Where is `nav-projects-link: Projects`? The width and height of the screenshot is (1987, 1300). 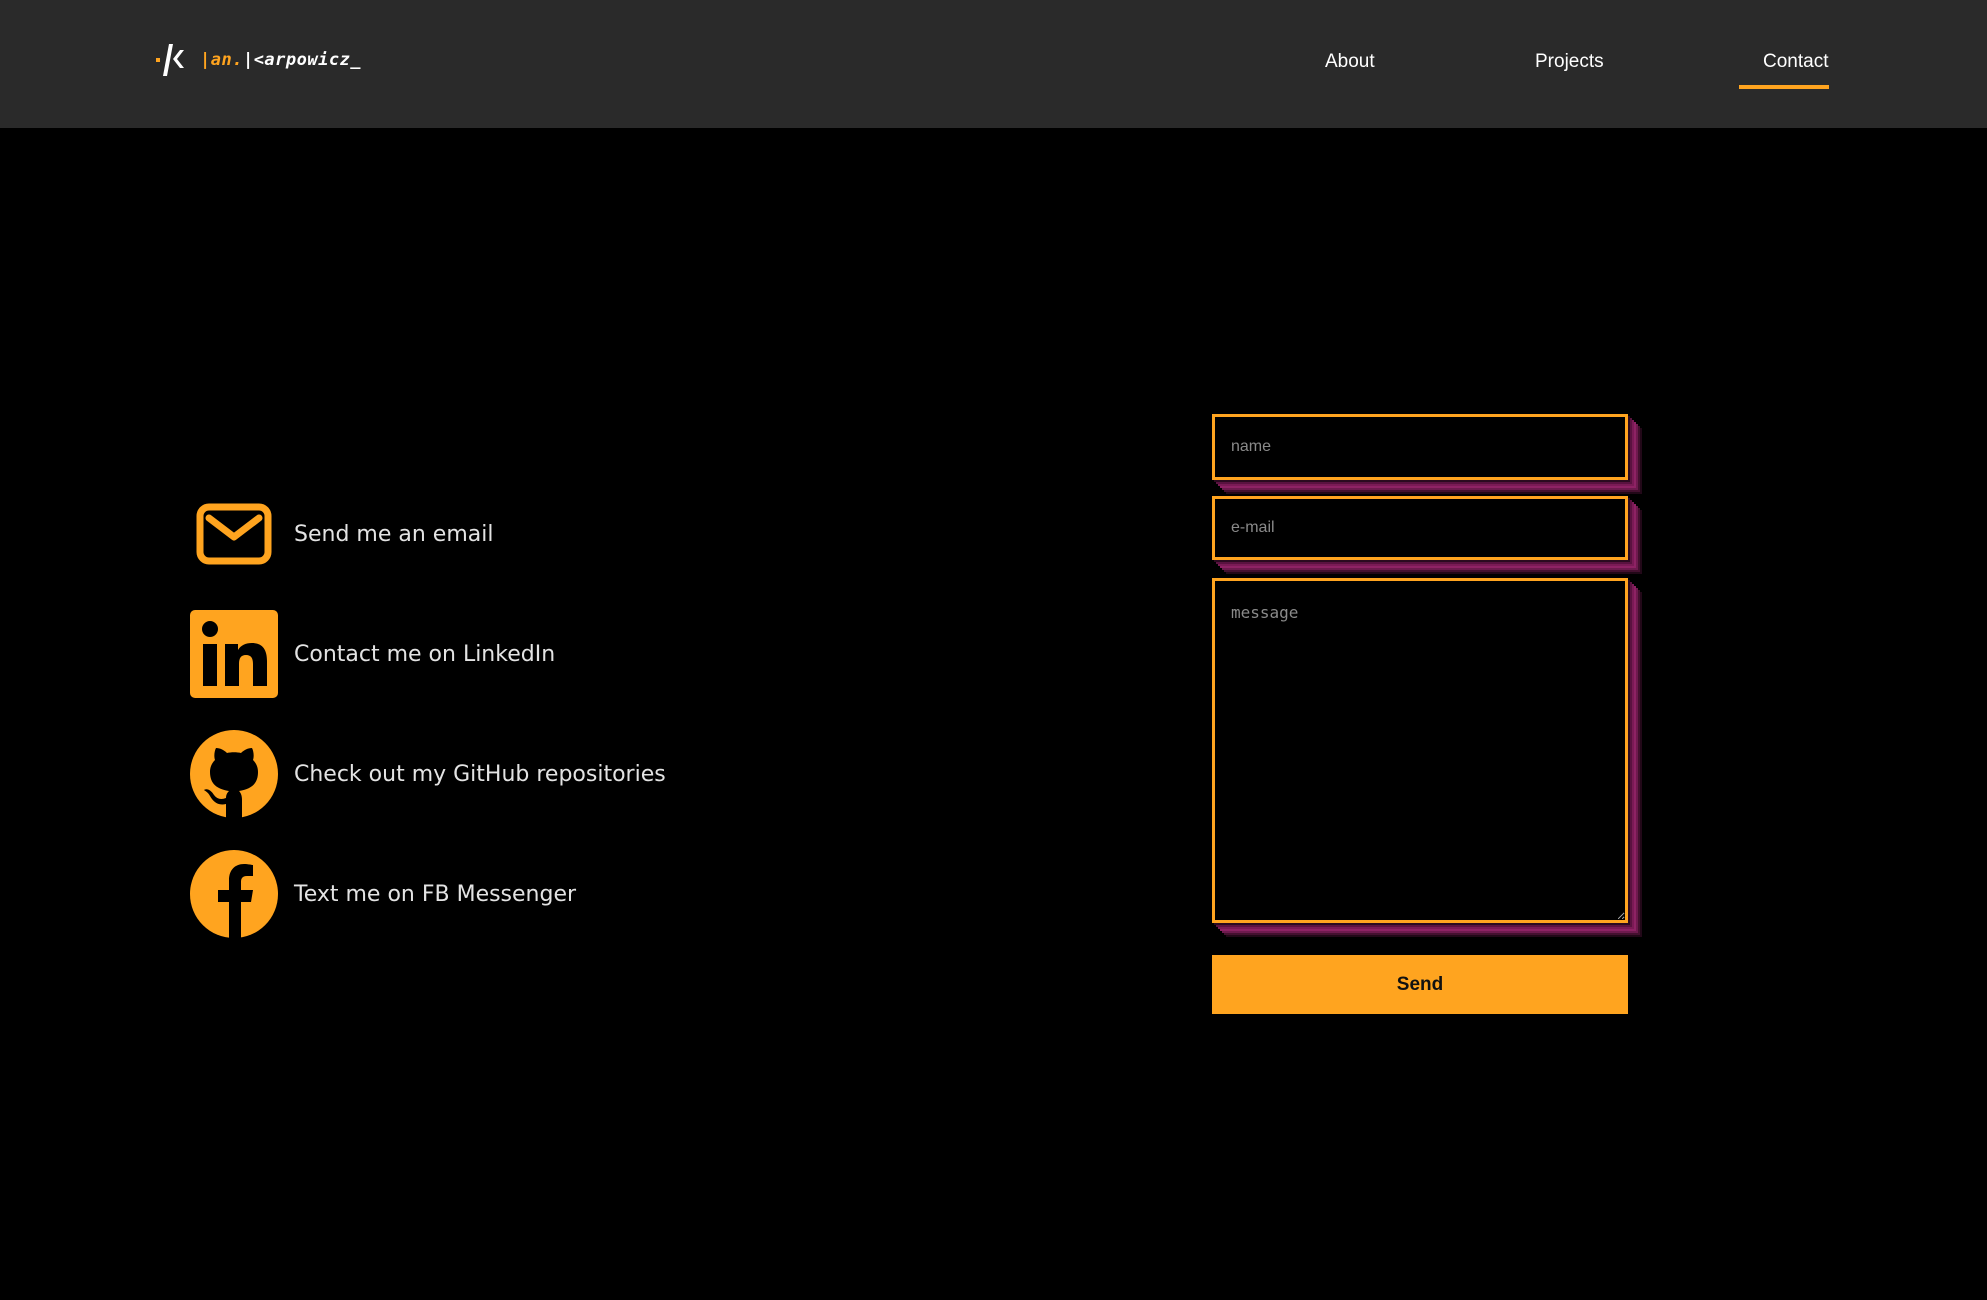
nav-projects-link: Projects is located at coordinates (1569, 64).